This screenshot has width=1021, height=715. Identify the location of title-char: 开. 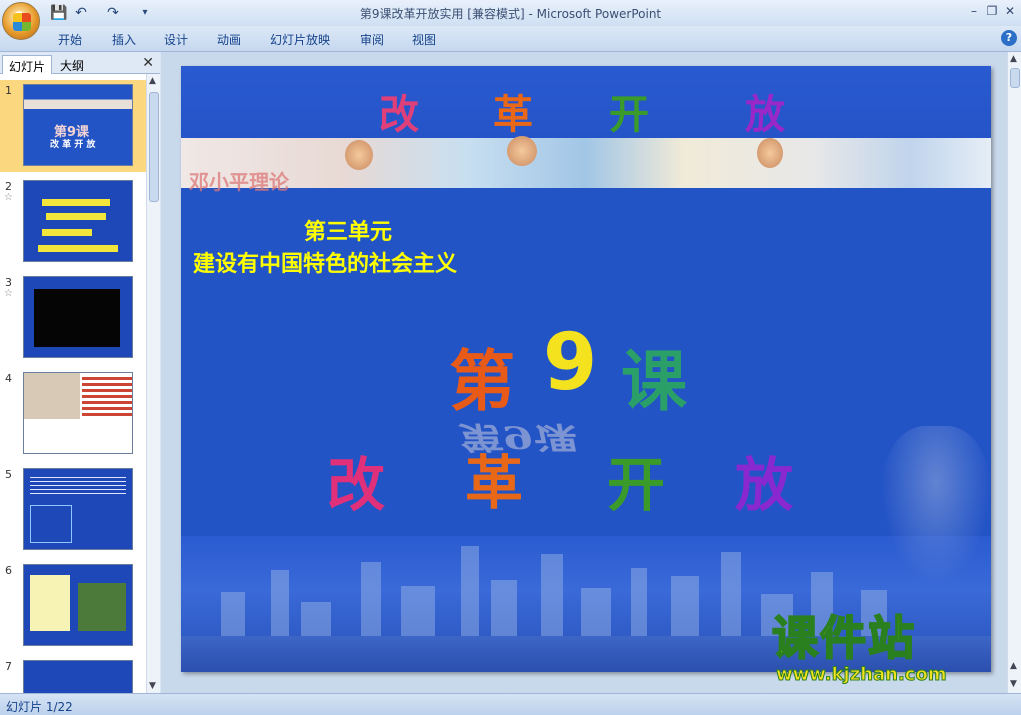
(636, 485).